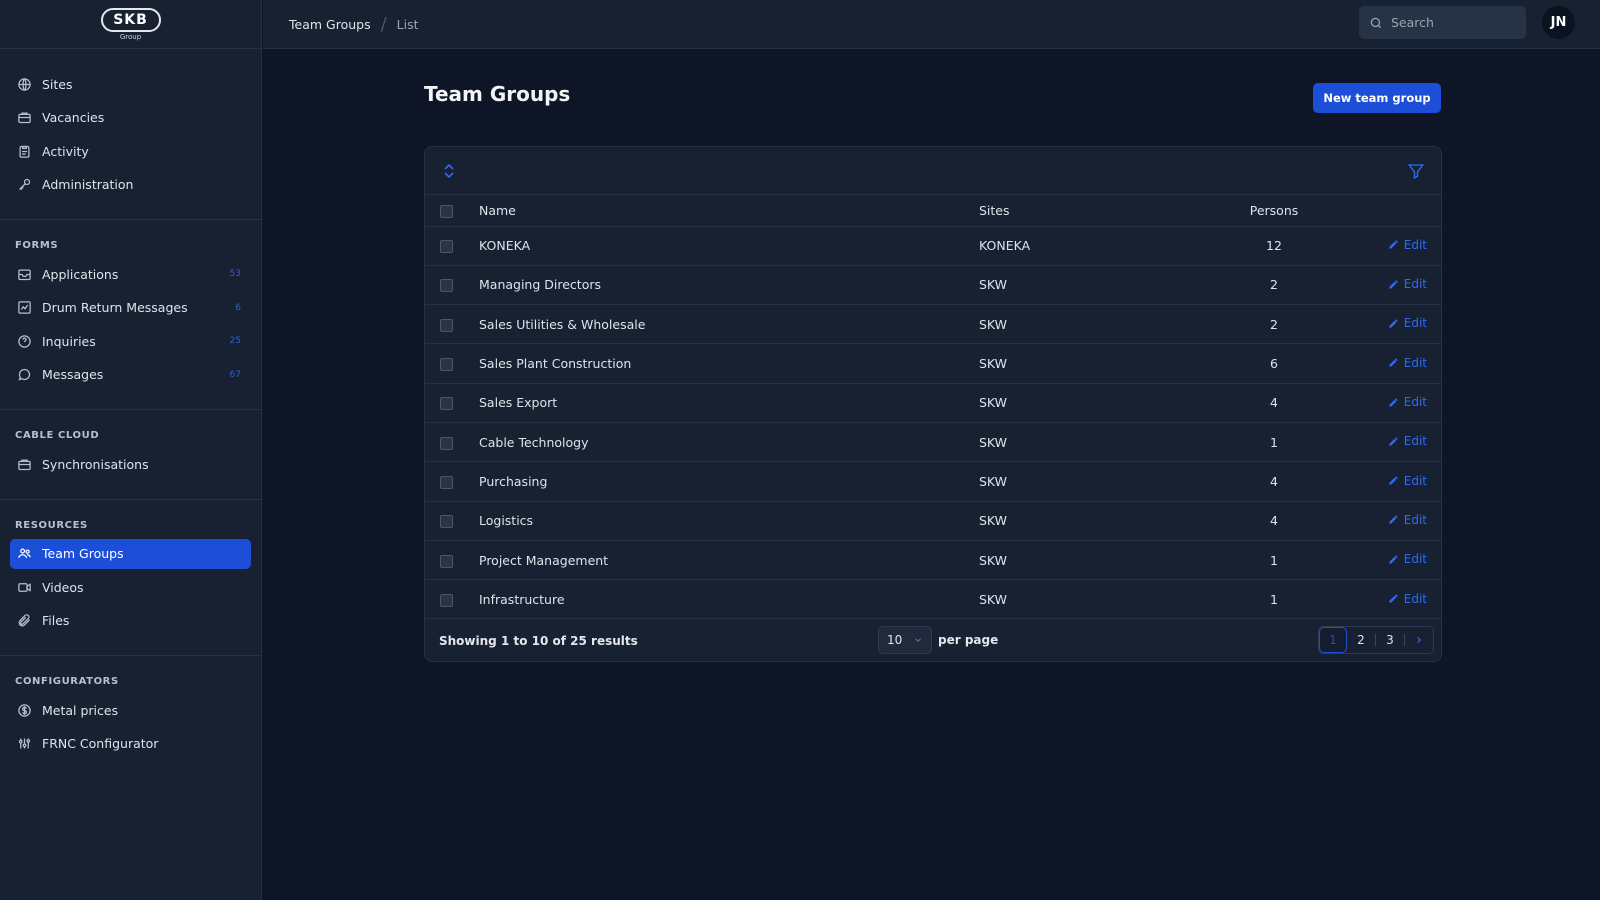  I want to click on sidebar-item-metal-prices: Metal prices, so click(130, 710).